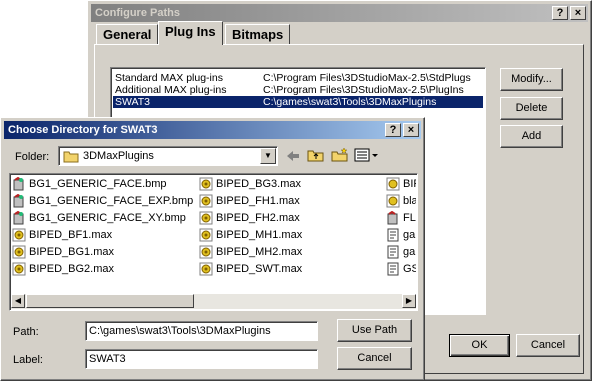 This screenshot has width=592, height=381. I want to click on delete-button: Delete, so click(531, 108).